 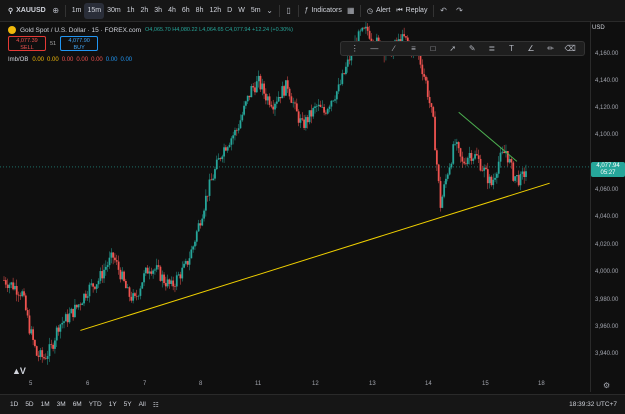 I want to click on calendar-icon: ☷, so click(x=156, y=405).